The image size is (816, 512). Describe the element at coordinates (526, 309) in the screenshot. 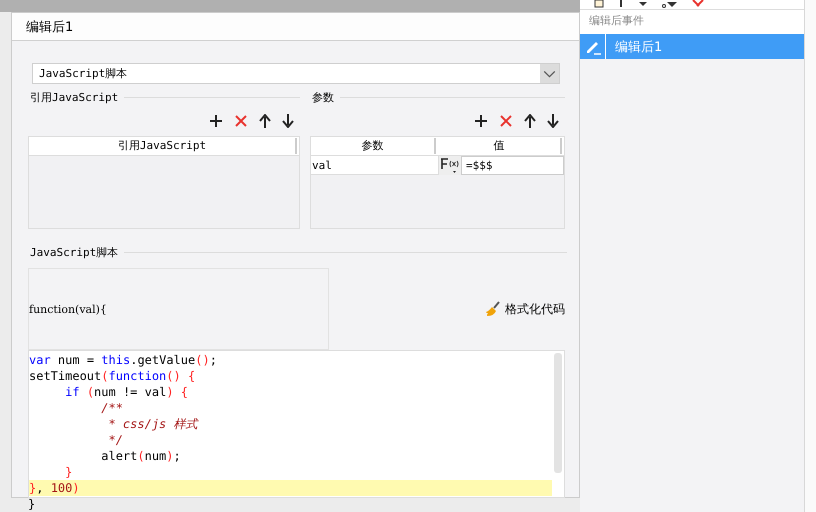

I see `format-code-button: 格式化代码` at that location.